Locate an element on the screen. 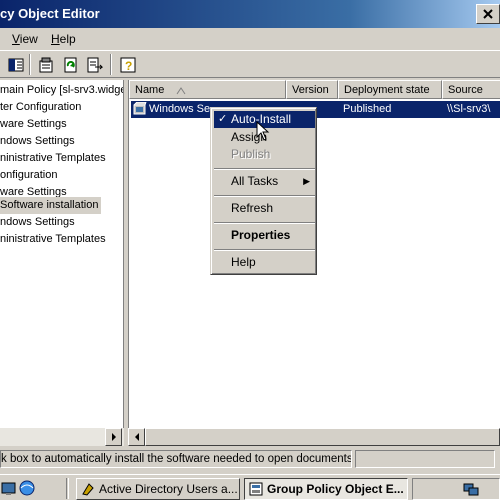 The height and width of the screenshot is (500, 500). window-title: cy Object Editor is located at coordinates (50, 13).